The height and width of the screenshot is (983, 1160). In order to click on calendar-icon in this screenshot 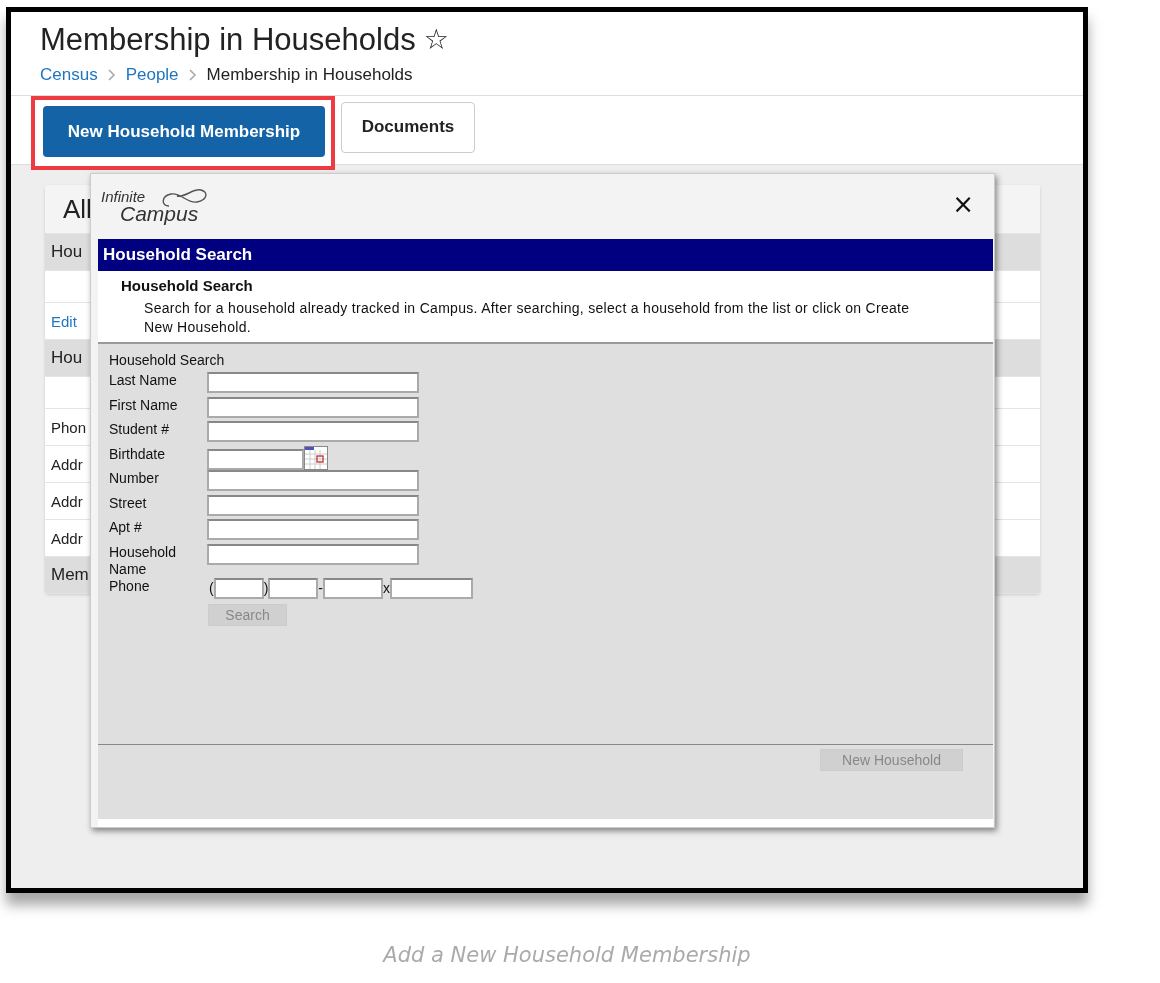, I will do `click(316, 457)`.